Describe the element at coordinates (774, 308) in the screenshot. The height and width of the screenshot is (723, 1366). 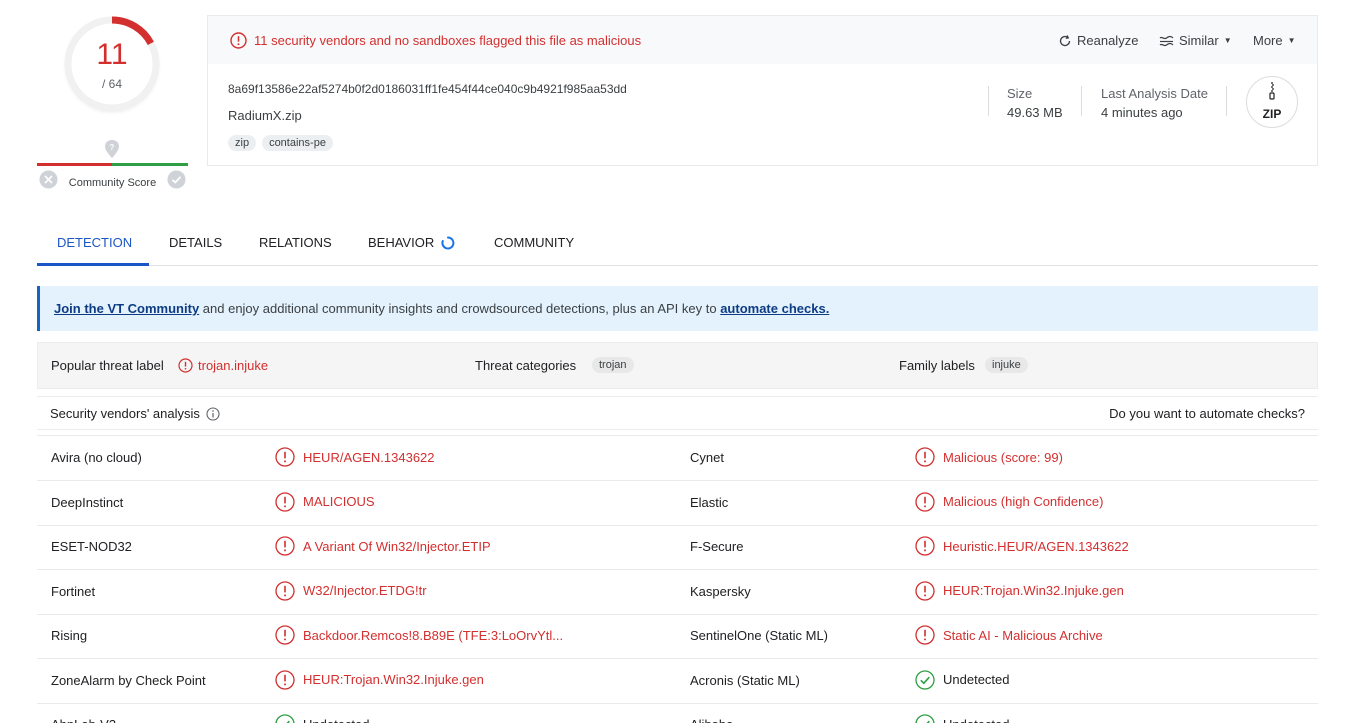
I see `automate-checks-link: automate checks.` at that location.